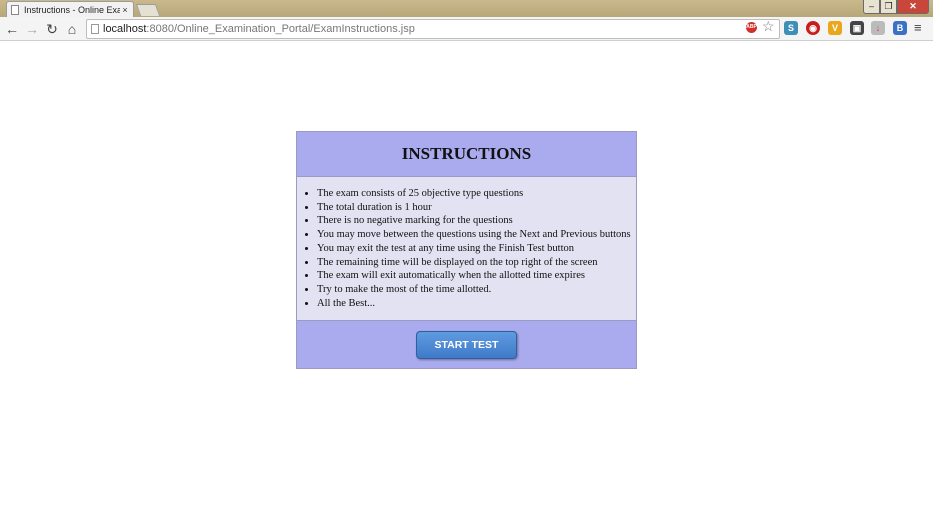  I want to click on start-test-button: START TEST, so click(466, 344).